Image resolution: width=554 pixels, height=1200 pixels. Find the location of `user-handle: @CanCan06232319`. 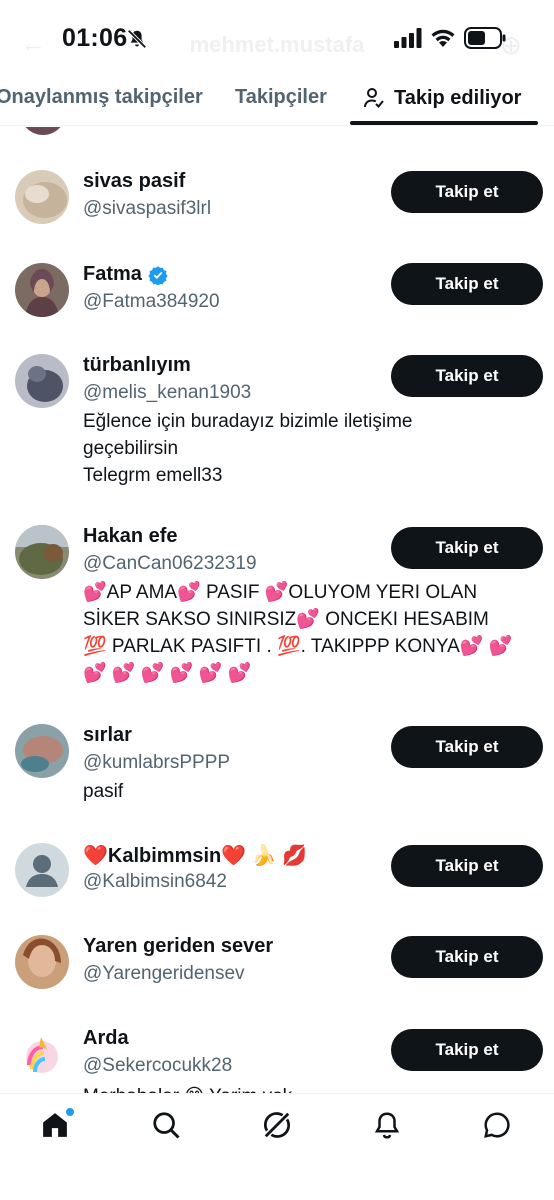

user-handle: @CanCan06232319 is located at coordinates (170, 563).